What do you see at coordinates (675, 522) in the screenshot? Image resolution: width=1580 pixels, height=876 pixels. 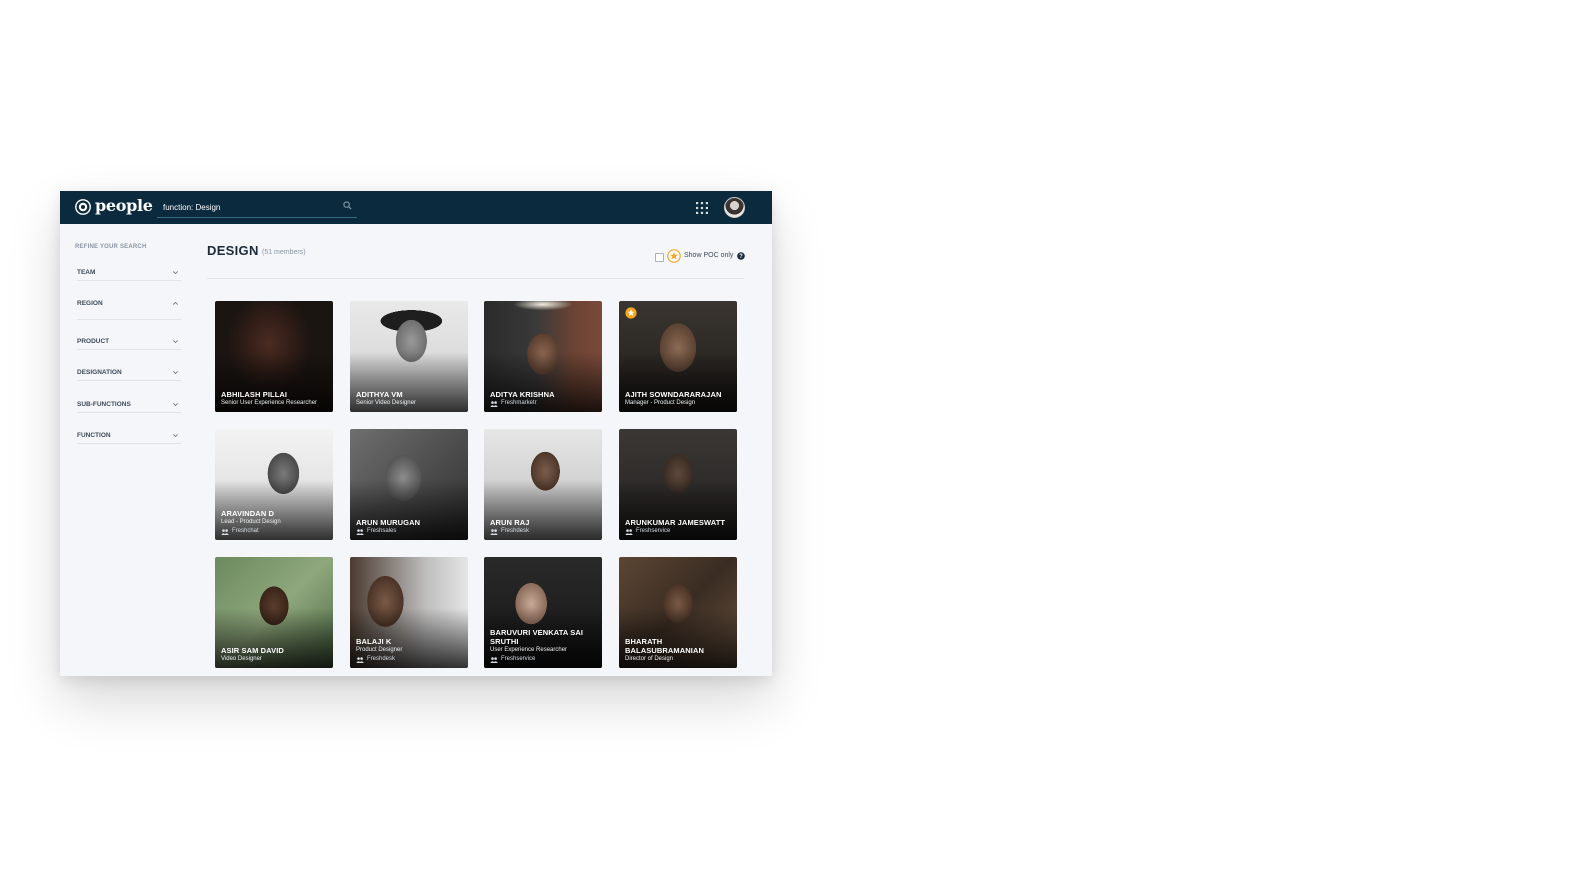 I see `person-name: ARUNKUMAR JAMESWATT` at bounding box center [675, 522].